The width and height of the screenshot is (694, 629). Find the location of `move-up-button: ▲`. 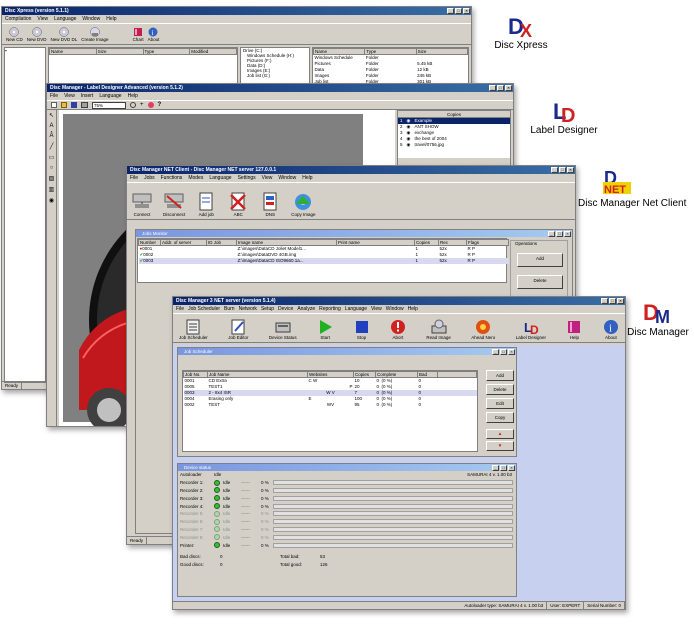

move-up-button: ▲ is located at coordinates (500, 434).